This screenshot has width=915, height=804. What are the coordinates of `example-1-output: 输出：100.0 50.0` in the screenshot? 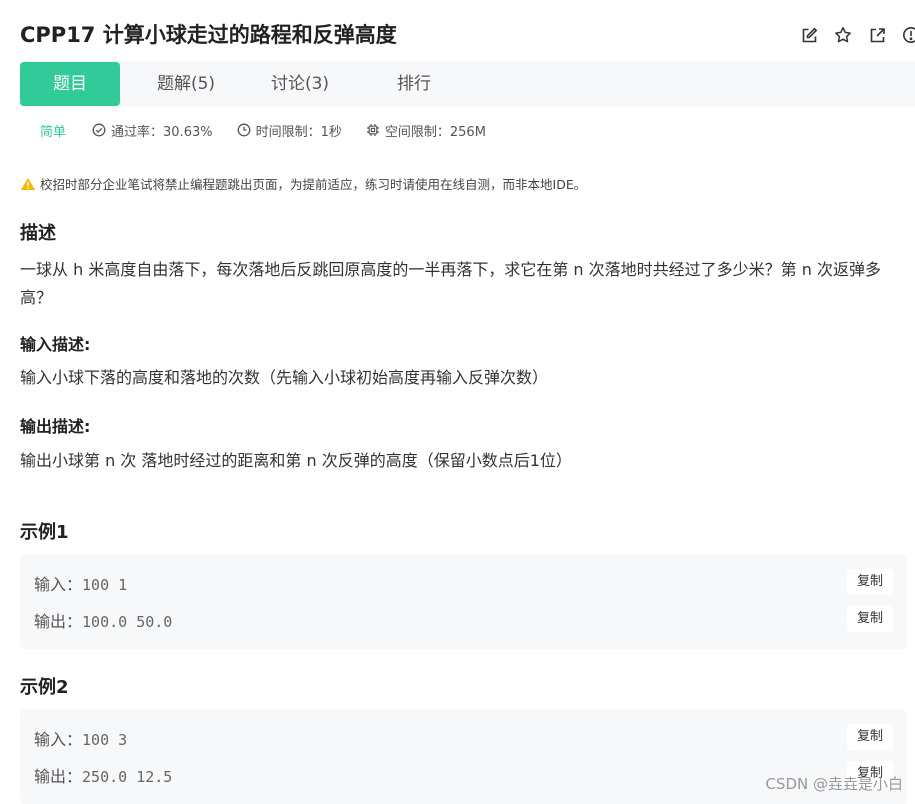 It's located at (103, 620).